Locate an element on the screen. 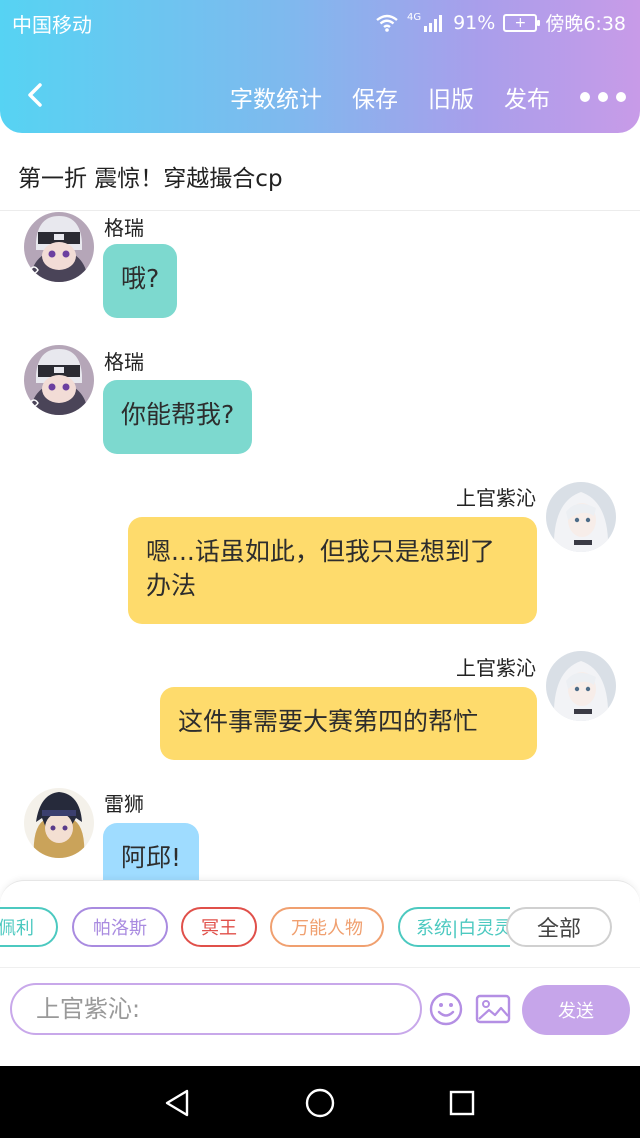 This screenshot has width=640, height=1138. role-tag-peili: 佩利 is located at coordinates (29, 927).